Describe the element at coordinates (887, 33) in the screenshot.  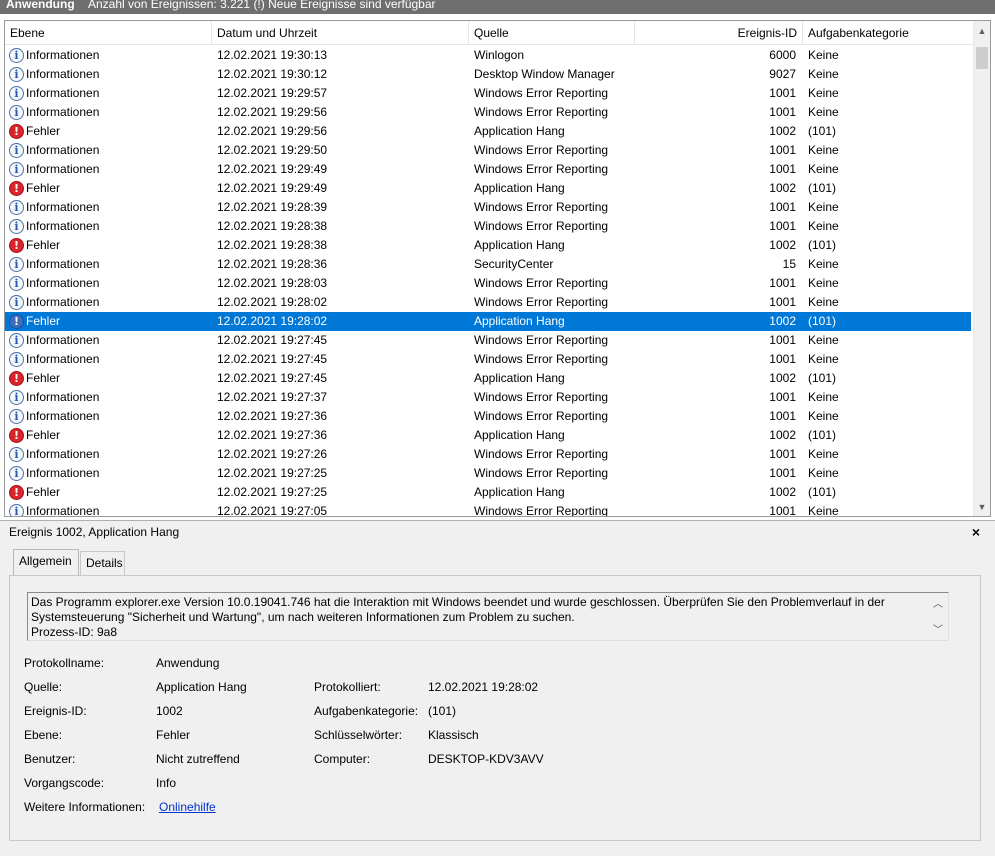
I see `column-header-category: Aufgabenkategorie` at that location.